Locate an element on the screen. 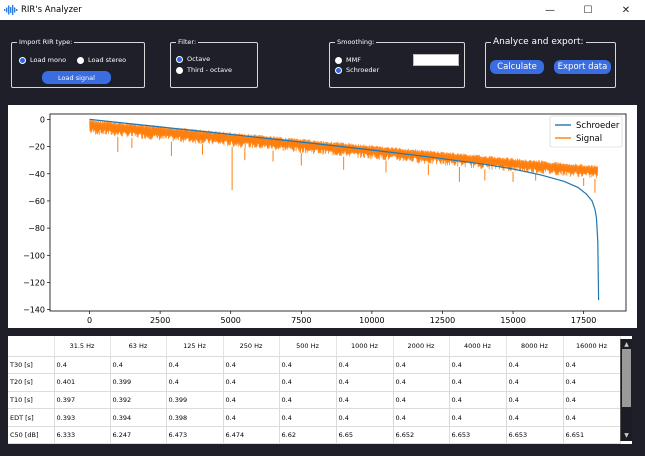 The width and height of the screenshot is (645, 456). table-cell: 6.652 is located at coordinates (421, 434).